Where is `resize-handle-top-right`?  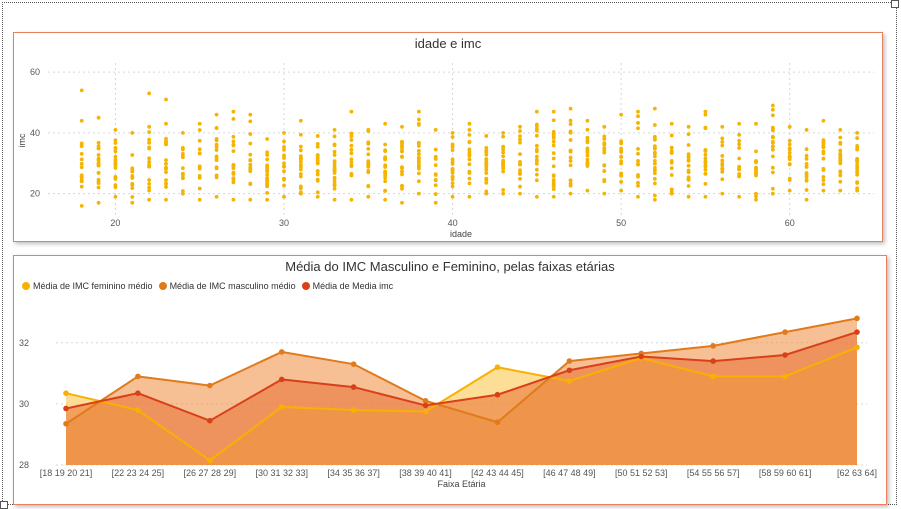 resize-handle-top-right is located at coordinates (895, 4).